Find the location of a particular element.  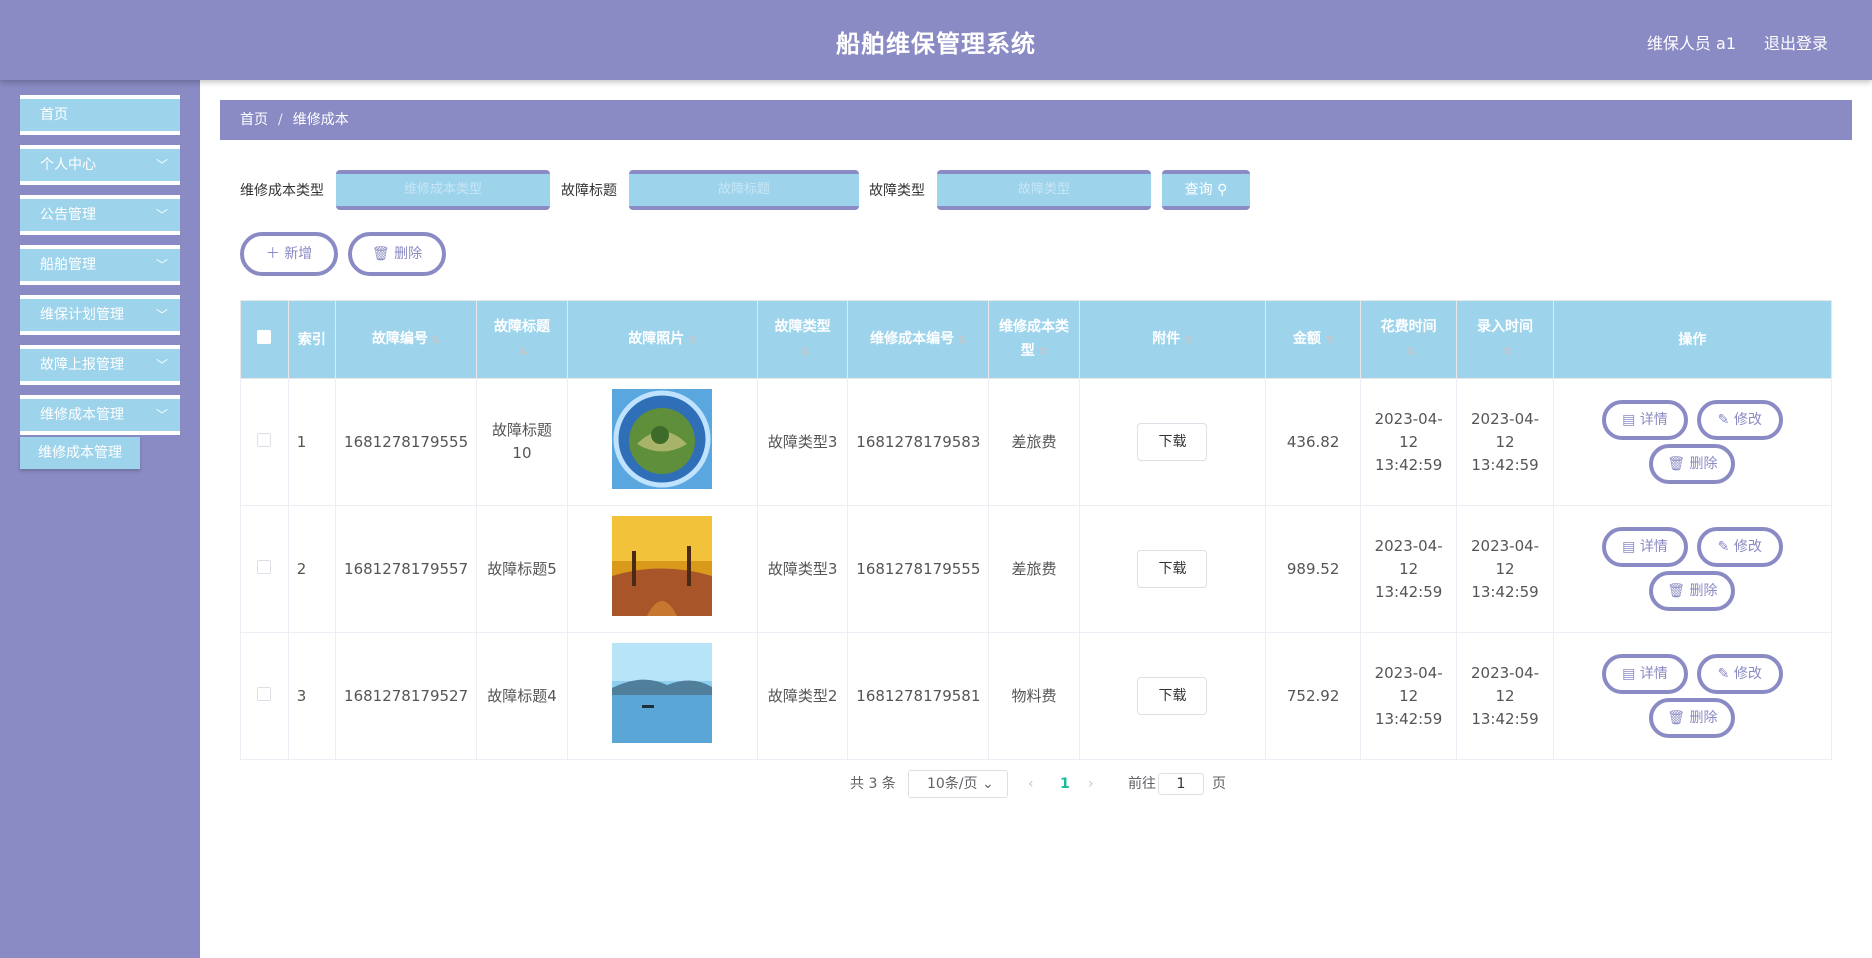

next-page-icon: › is located at coordinates (1091, 784).